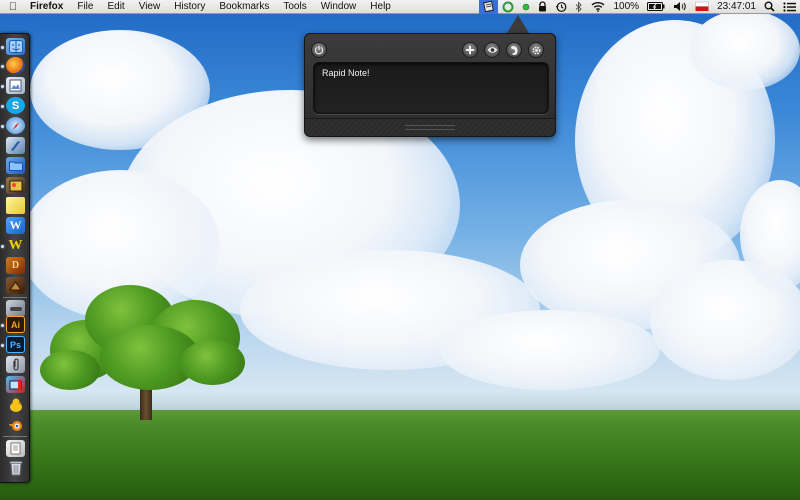  What do you see at coordinates (15, 308) in the screenshot?
I see `dock-steam-icon` at bounding box center [15, 308].